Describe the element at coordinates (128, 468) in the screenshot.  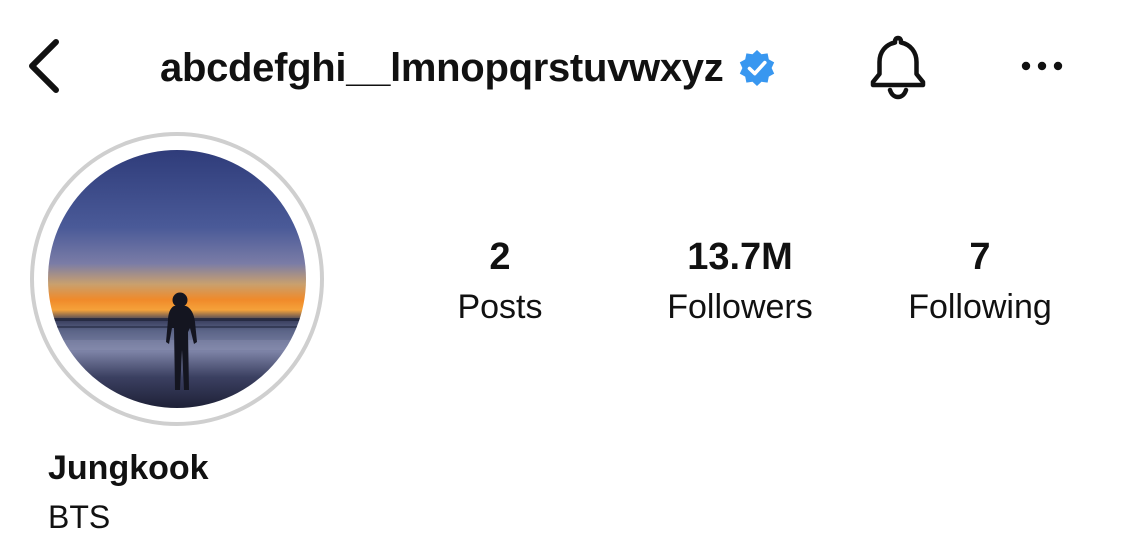
I see `display-name: Jungkook` at that location.